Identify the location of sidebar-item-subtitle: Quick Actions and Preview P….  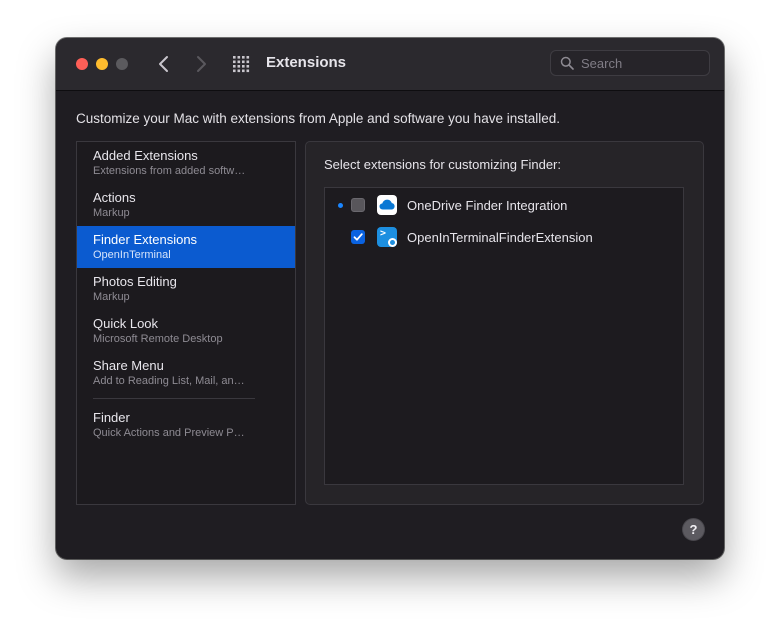
(169, 433).